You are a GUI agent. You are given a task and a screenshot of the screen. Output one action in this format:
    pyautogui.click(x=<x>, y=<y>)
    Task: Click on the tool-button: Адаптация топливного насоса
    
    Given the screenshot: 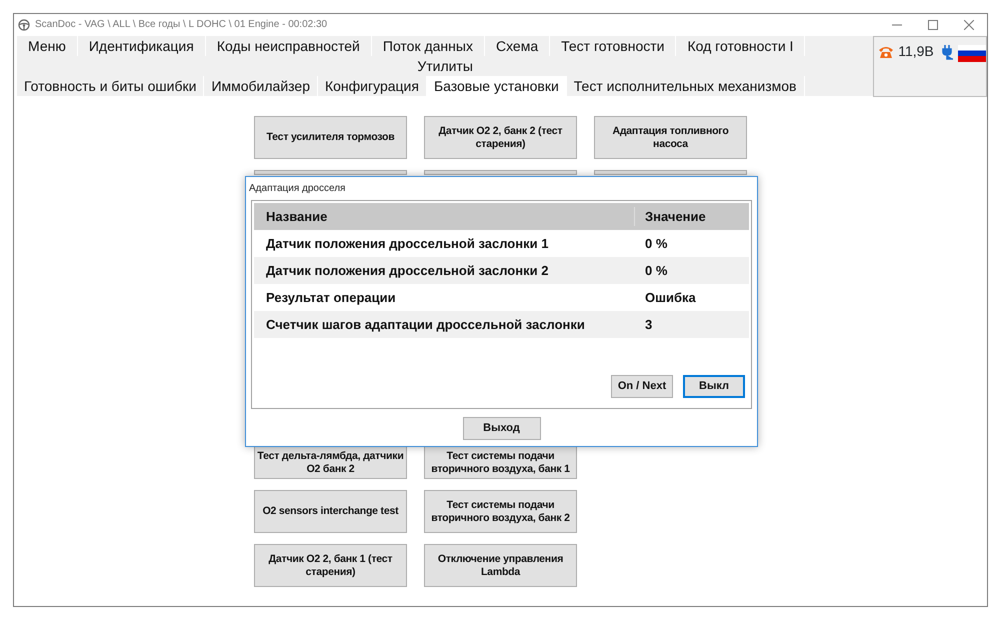 What is the action you would take?
    pyautogui.click(x=670, y=137)
    